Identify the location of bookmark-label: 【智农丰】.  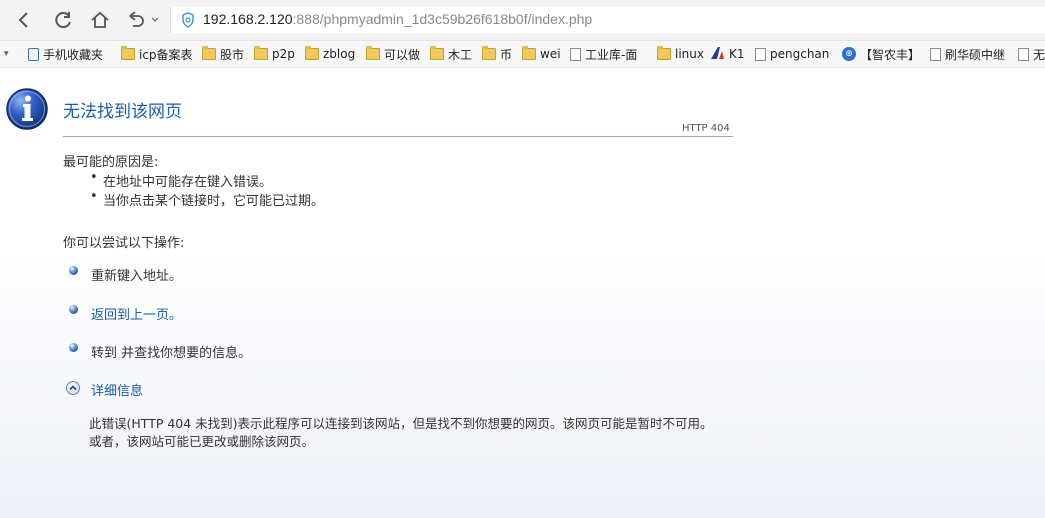
(890, 54).